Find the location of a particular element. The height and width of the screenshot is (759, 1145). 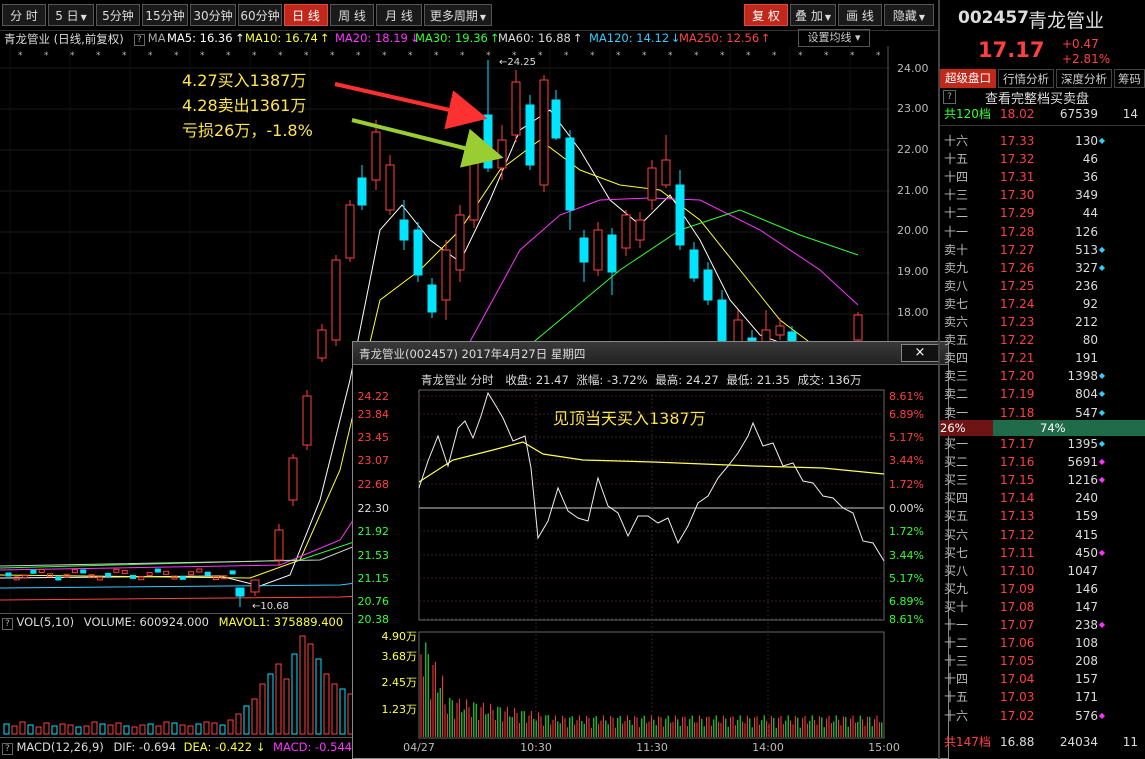

ratio-sell-pct: 26% is located at coordinates (953, 428).